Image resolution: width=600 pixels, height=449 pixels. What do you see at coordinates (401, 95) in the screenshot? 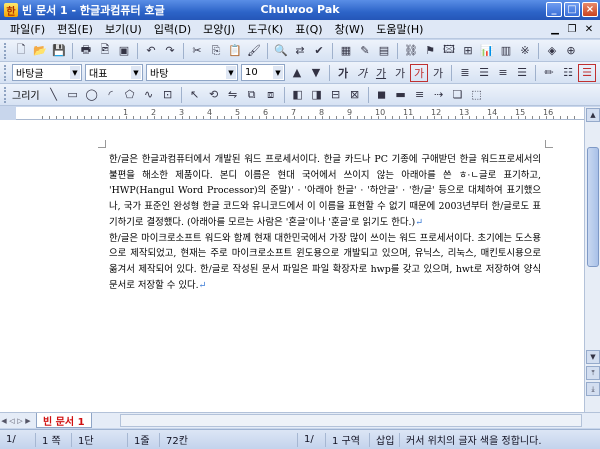
I see `line-color-icon: ▬` at bounding box center [401, 95].